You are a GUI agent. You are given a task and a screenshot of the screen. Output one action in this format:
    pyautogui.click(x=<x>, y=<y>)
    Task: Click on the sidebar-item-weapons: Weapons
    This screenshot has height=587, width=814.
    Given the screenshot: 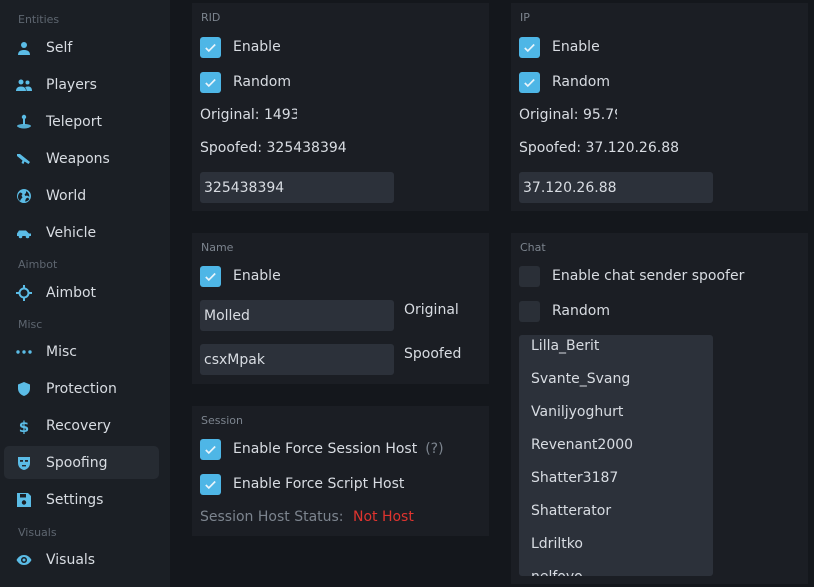 What is the action you would take?
    pyautogui.click(x=81, y=158)
    